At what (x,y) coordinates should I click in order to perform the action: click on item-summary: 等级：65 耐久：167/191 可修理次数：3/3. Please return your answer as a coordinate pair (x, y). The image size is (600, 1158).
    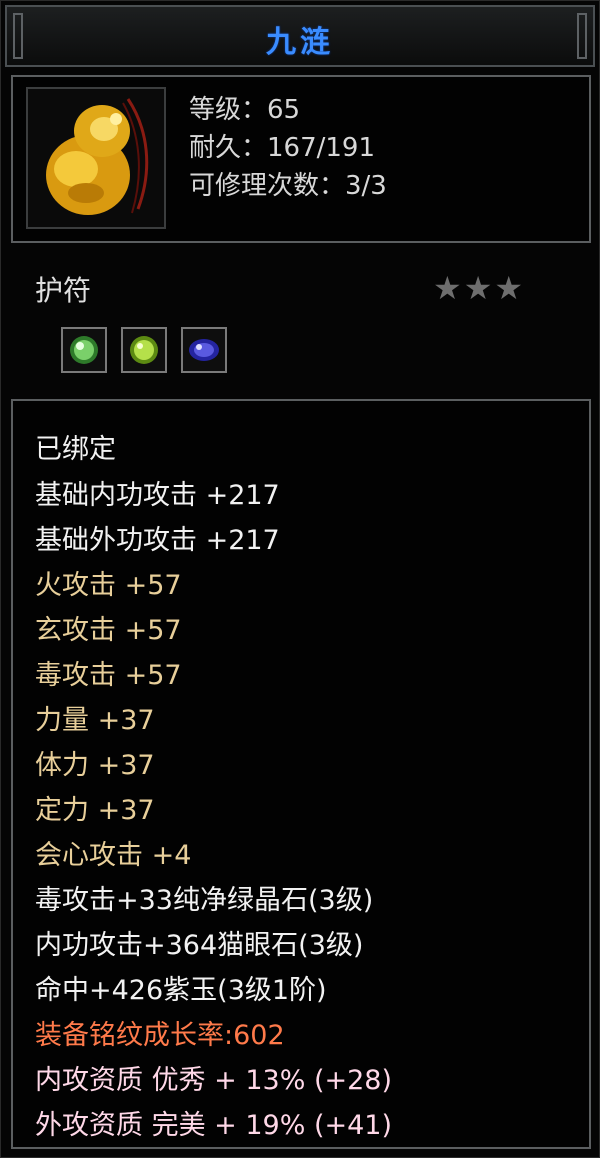
    Looking at the image, I should click on (301, 159).